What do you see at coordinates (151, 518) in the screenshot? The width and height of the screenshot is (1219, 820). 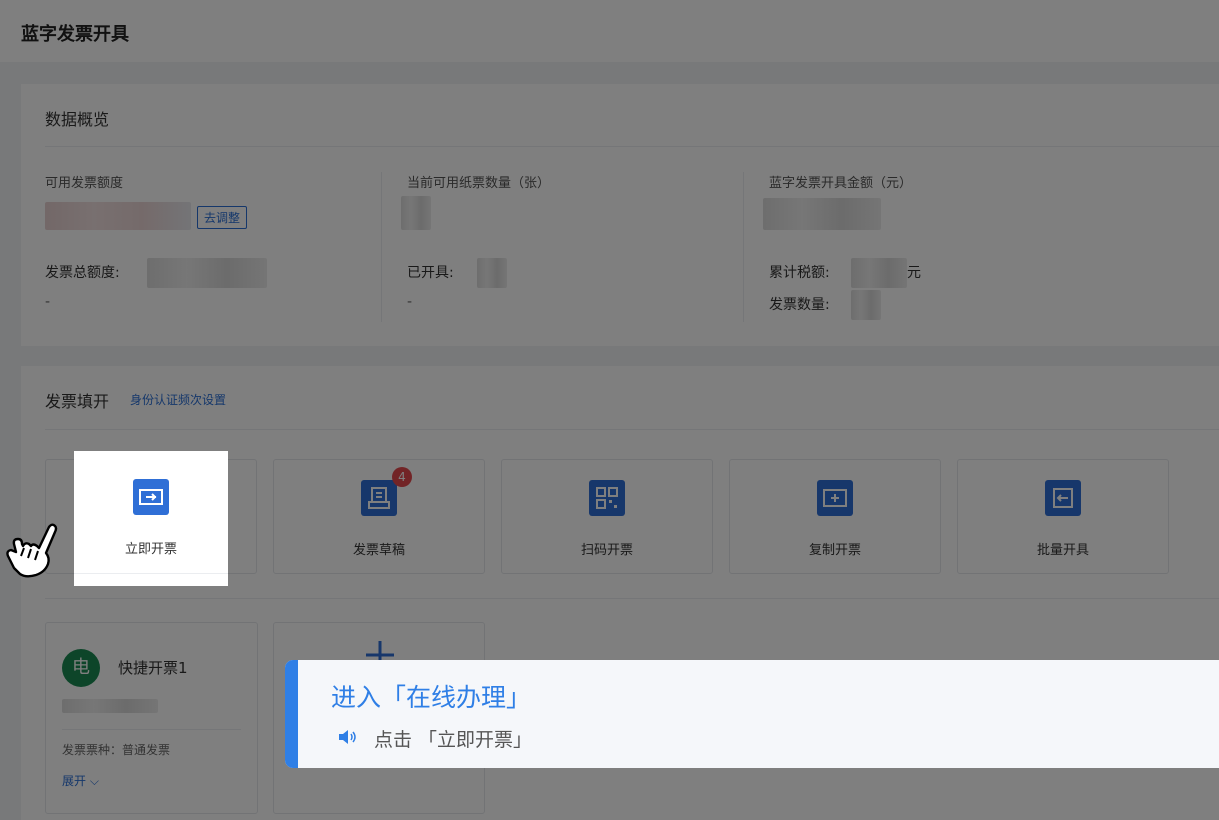 I see `highlighted-invoice-now-button: 立即开票` at bounding box center [151, 518].